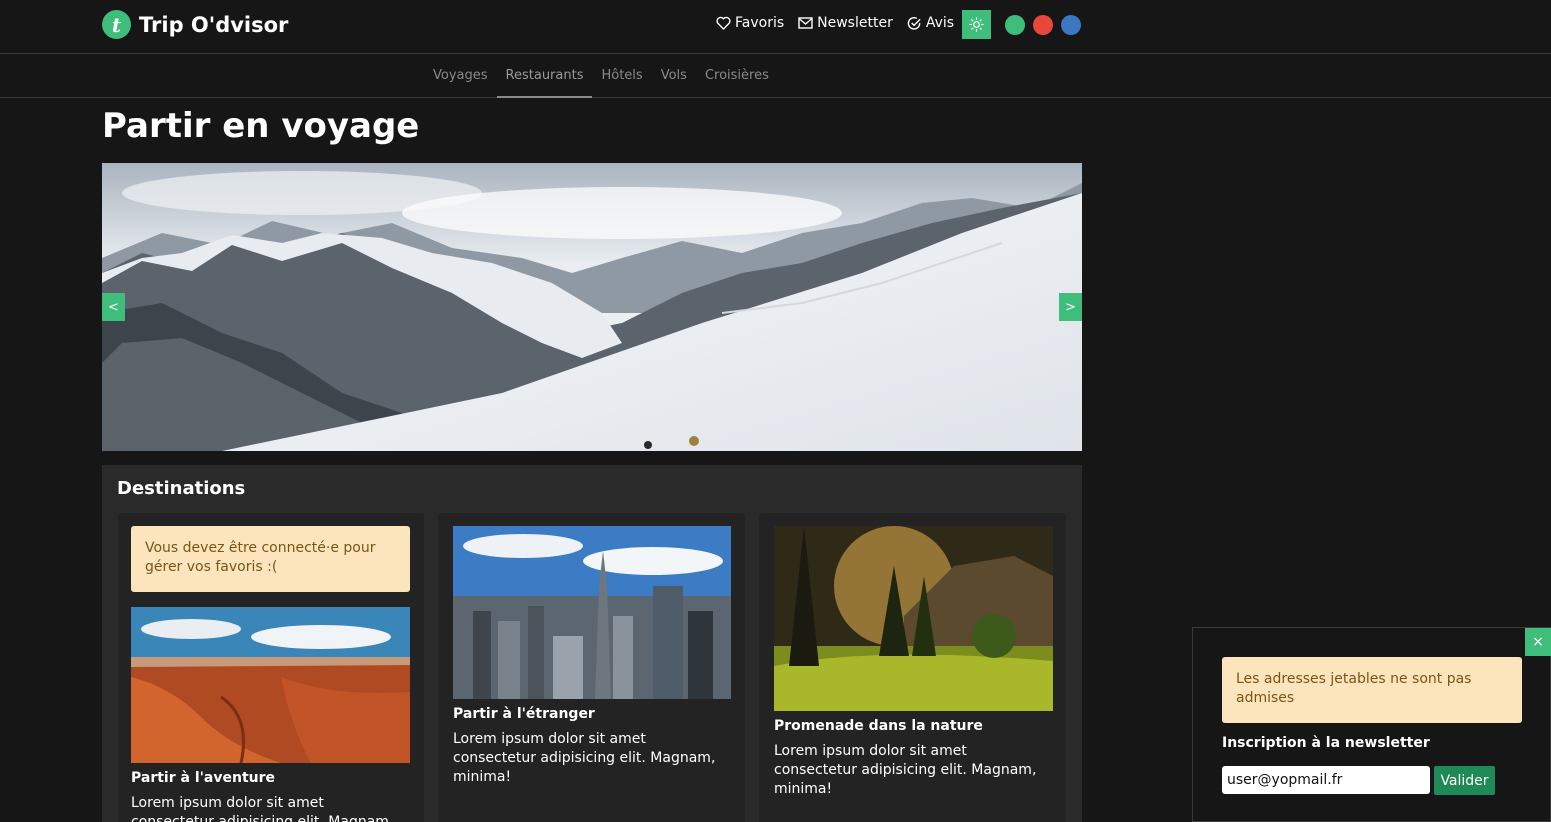 The width and height of the screenshot is (1551, 822). What do you see at coordinates (214, 24) in the screenshot?
I see `brand-name: Trip O'dvisor` at bounding box center [214, 24].